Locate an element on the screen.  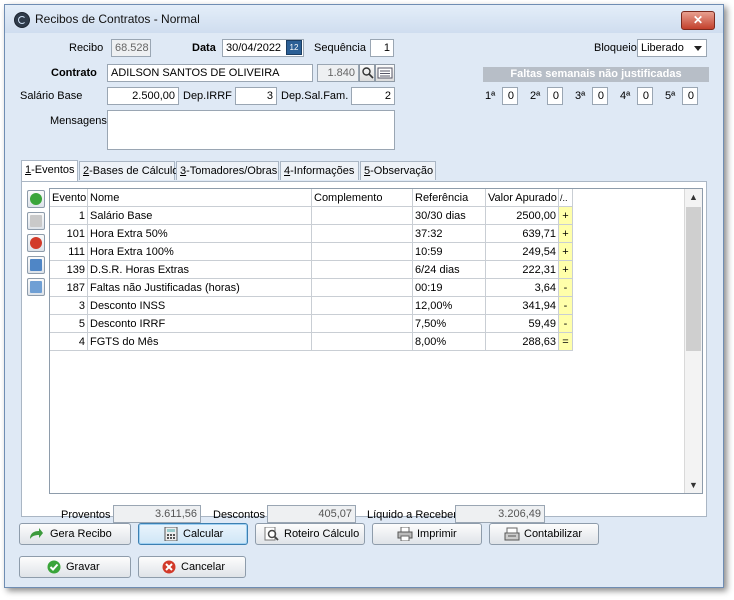
table-row: 5 Desconto IRRF 7,50% 59,49- is located at coordinates (311, 324).